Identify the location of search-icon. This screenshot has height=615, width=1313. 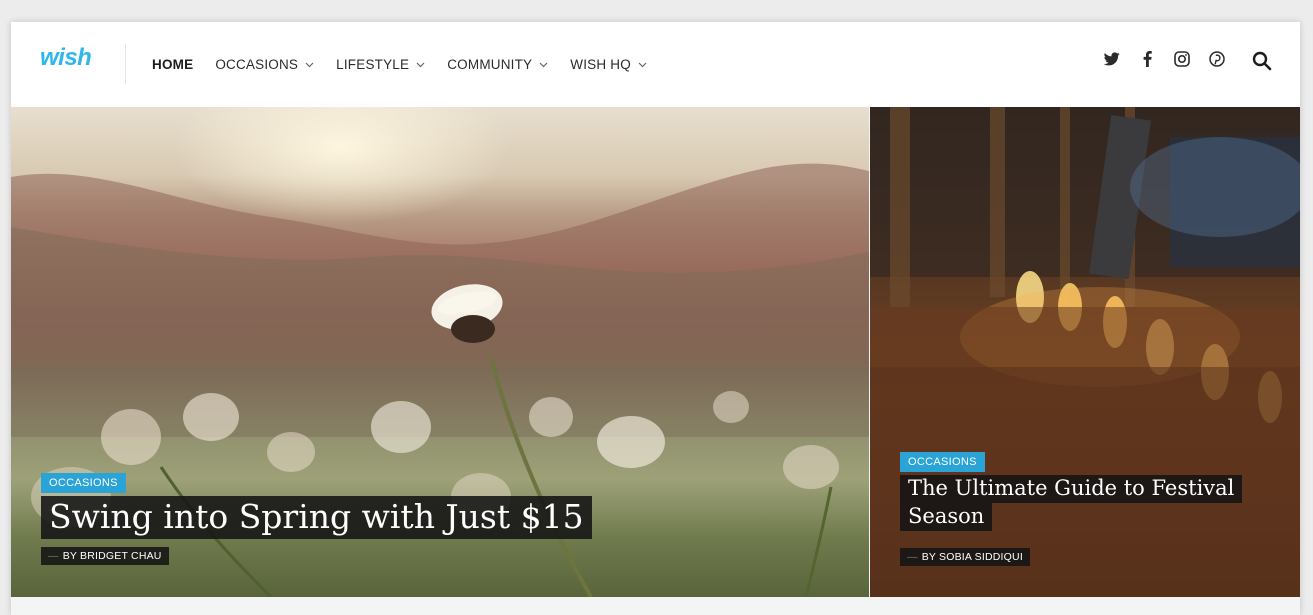
(1262, 61).